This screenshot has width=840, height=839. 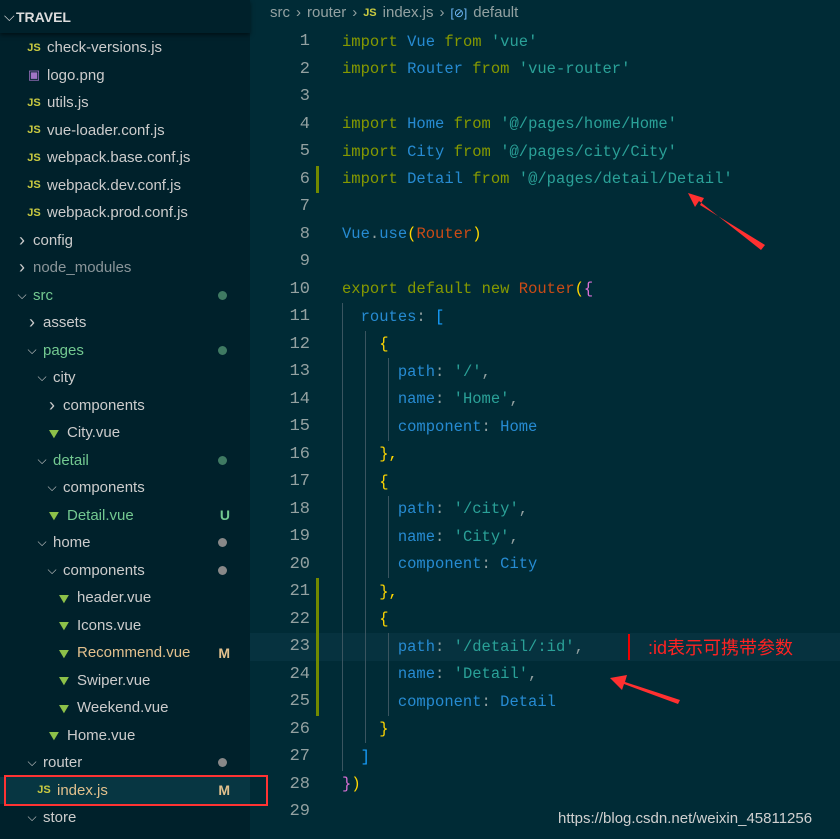 I want to click on code-line: 2 import Router from 'vue-router', so click(x=545, y=70).